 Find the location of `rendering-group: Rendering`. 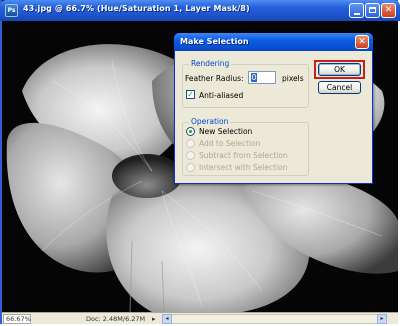

rendering-group: Rendering is located at coordinates (245, 83).